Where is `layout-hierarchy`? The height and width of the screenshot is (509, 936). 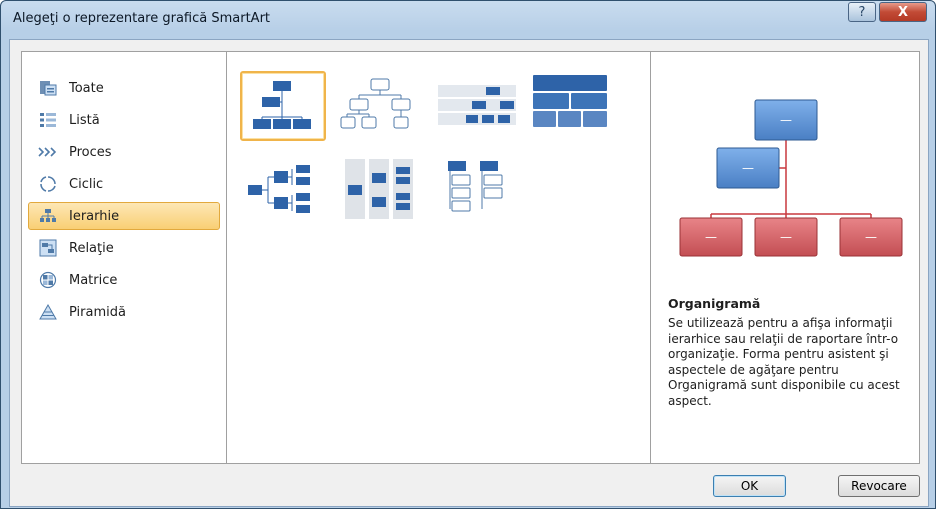
layout-hierarchy is located at coordinates (380, 106).